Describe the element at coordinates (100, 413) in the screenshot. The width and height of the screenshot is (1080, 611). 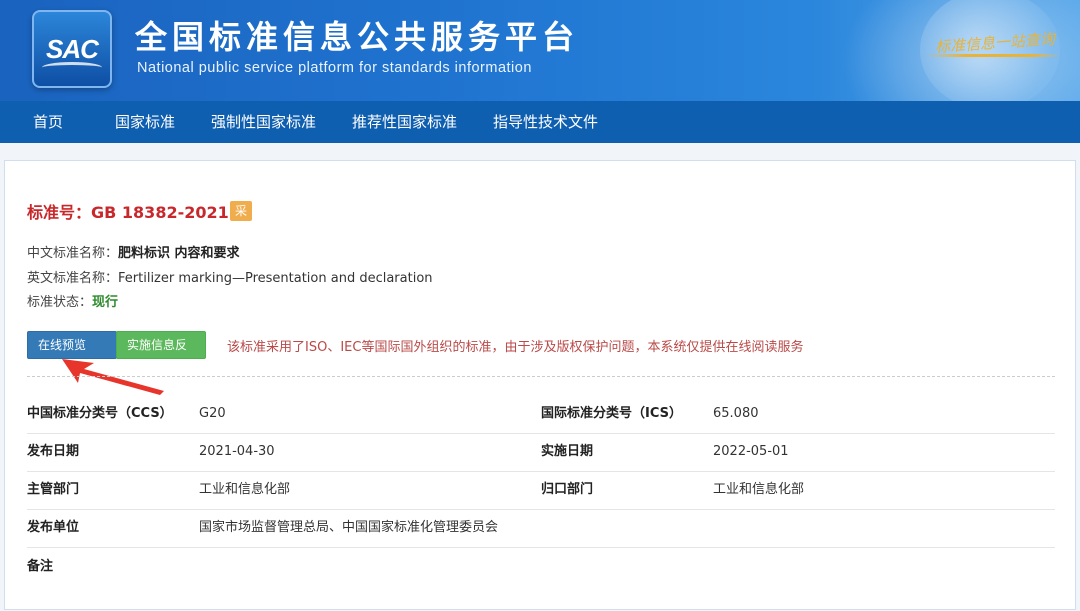
I see `ccs-label: 中国标准分类号（CCS）` at that location.